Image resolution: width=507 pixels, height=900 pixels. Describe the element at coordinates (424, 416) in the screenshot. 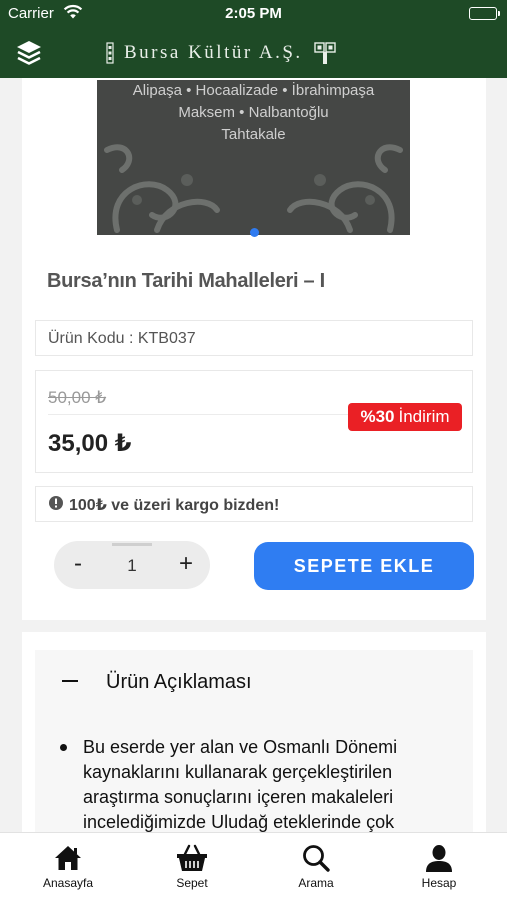

I see `discount-label: İndirim` at that location.